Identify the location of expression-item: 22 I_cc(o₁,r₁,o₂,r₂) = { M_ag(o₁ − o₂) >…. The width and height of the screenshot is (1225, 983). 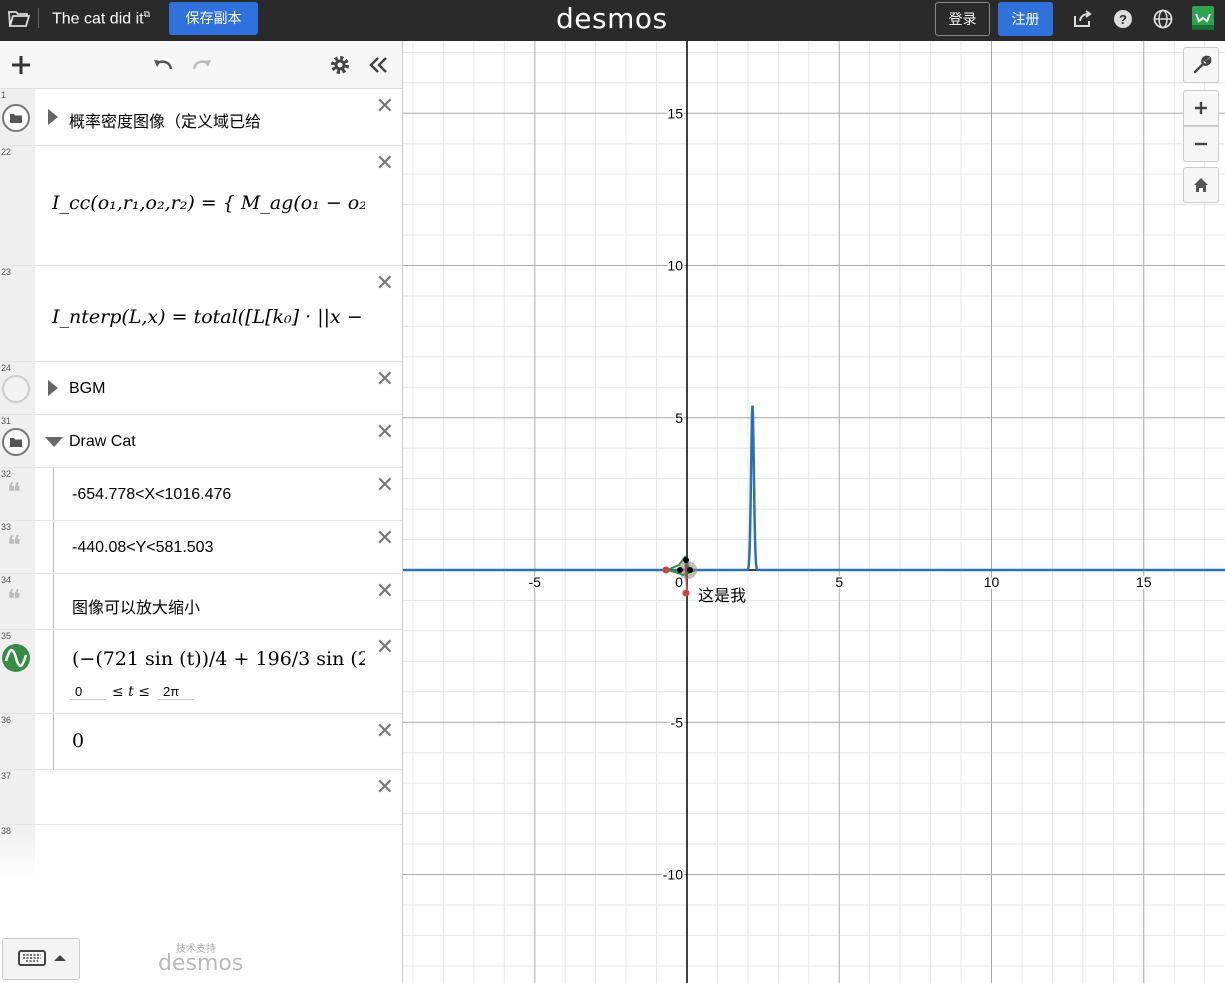
(201, 206).